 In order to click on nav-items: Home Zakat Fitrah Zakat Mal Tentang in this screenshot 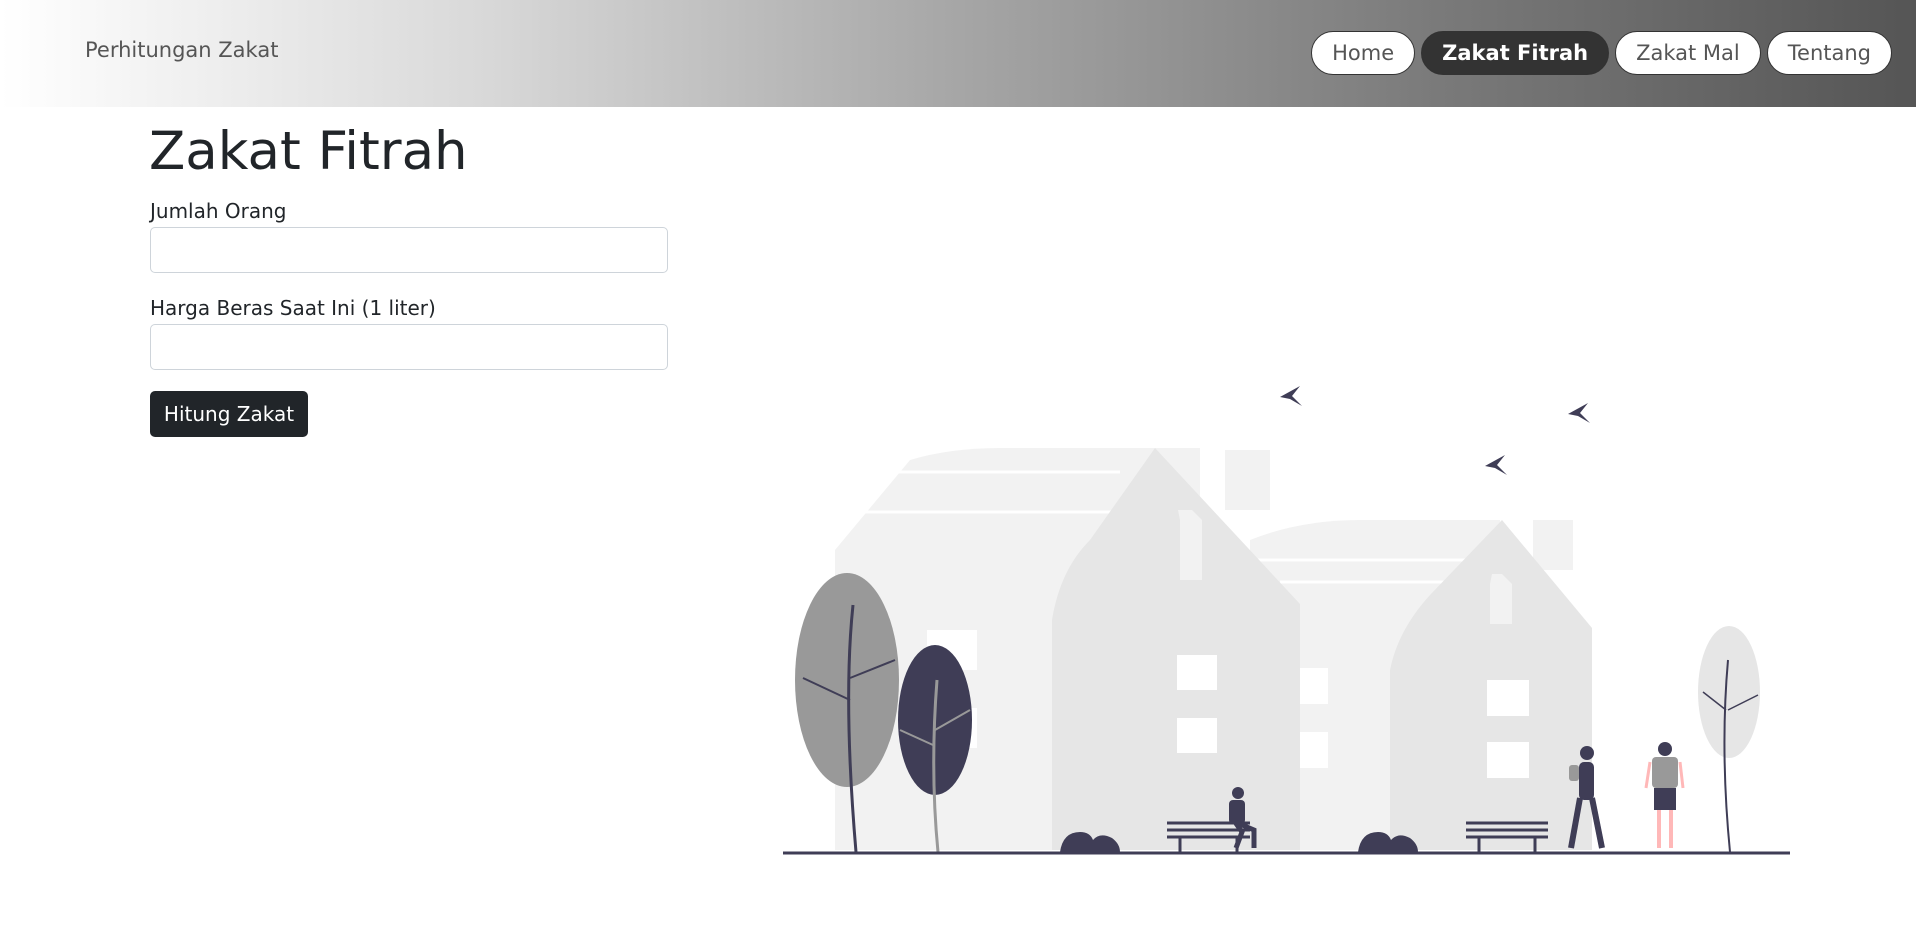, I will do `click(1601, 53)`.